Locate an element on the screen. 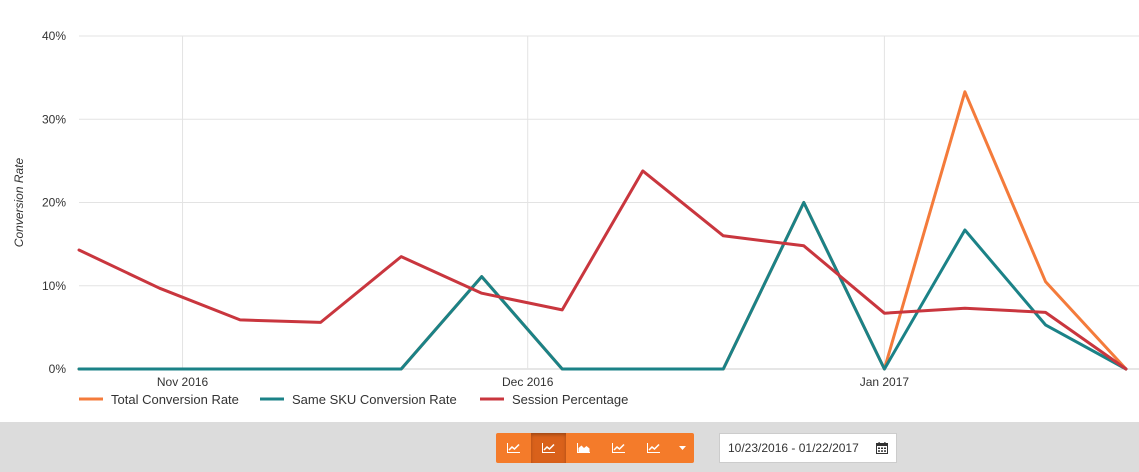 Image resolution: width=1139 pixels, height=472 pixels. x-tick-label: Nov 2016 is located at coordinates (183, 382).